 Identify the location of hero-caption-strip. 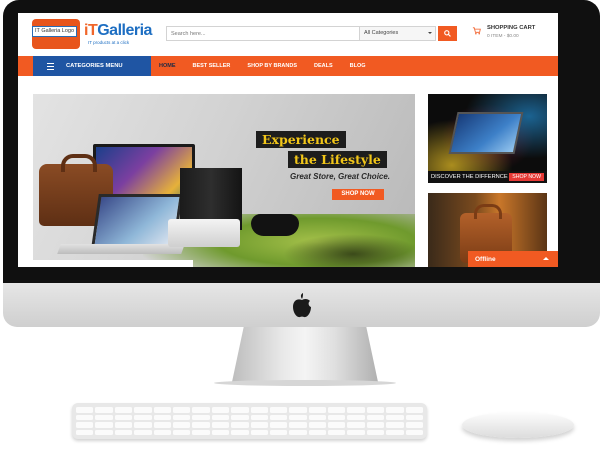
(113, 263).